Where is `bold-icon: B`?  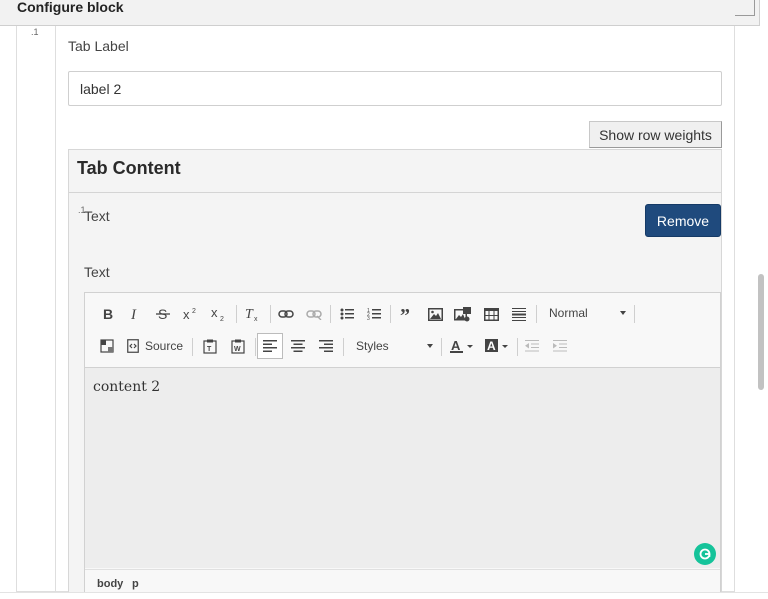
bold-icon: B is located at coordinates (108, 314).